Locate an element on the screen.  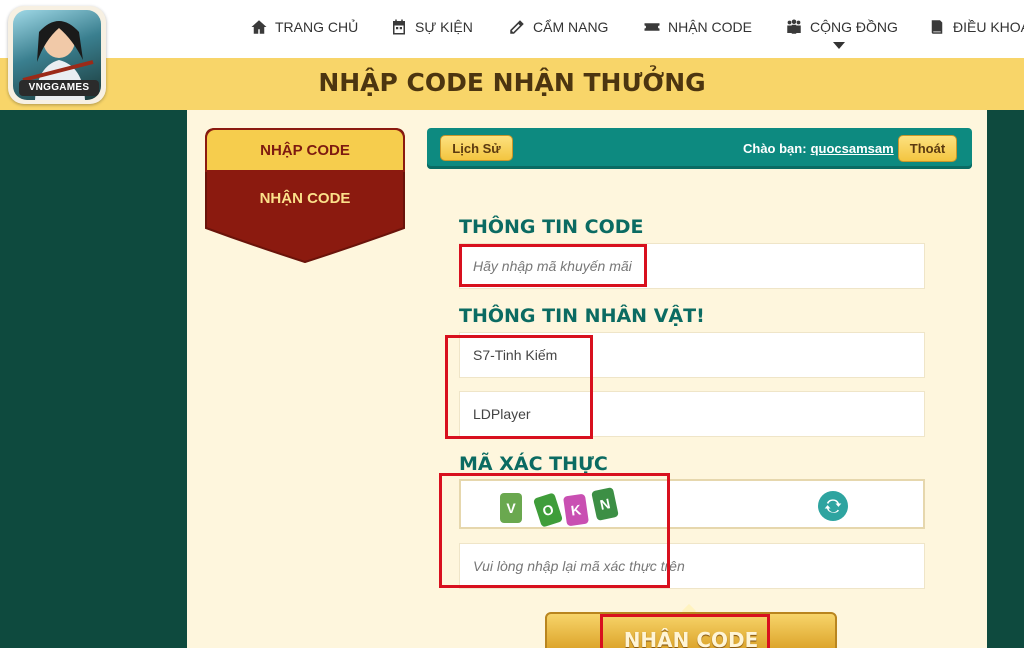
code-tabs: NHẬP CODE NHẬN CODE is located at coordinates (305, 196).